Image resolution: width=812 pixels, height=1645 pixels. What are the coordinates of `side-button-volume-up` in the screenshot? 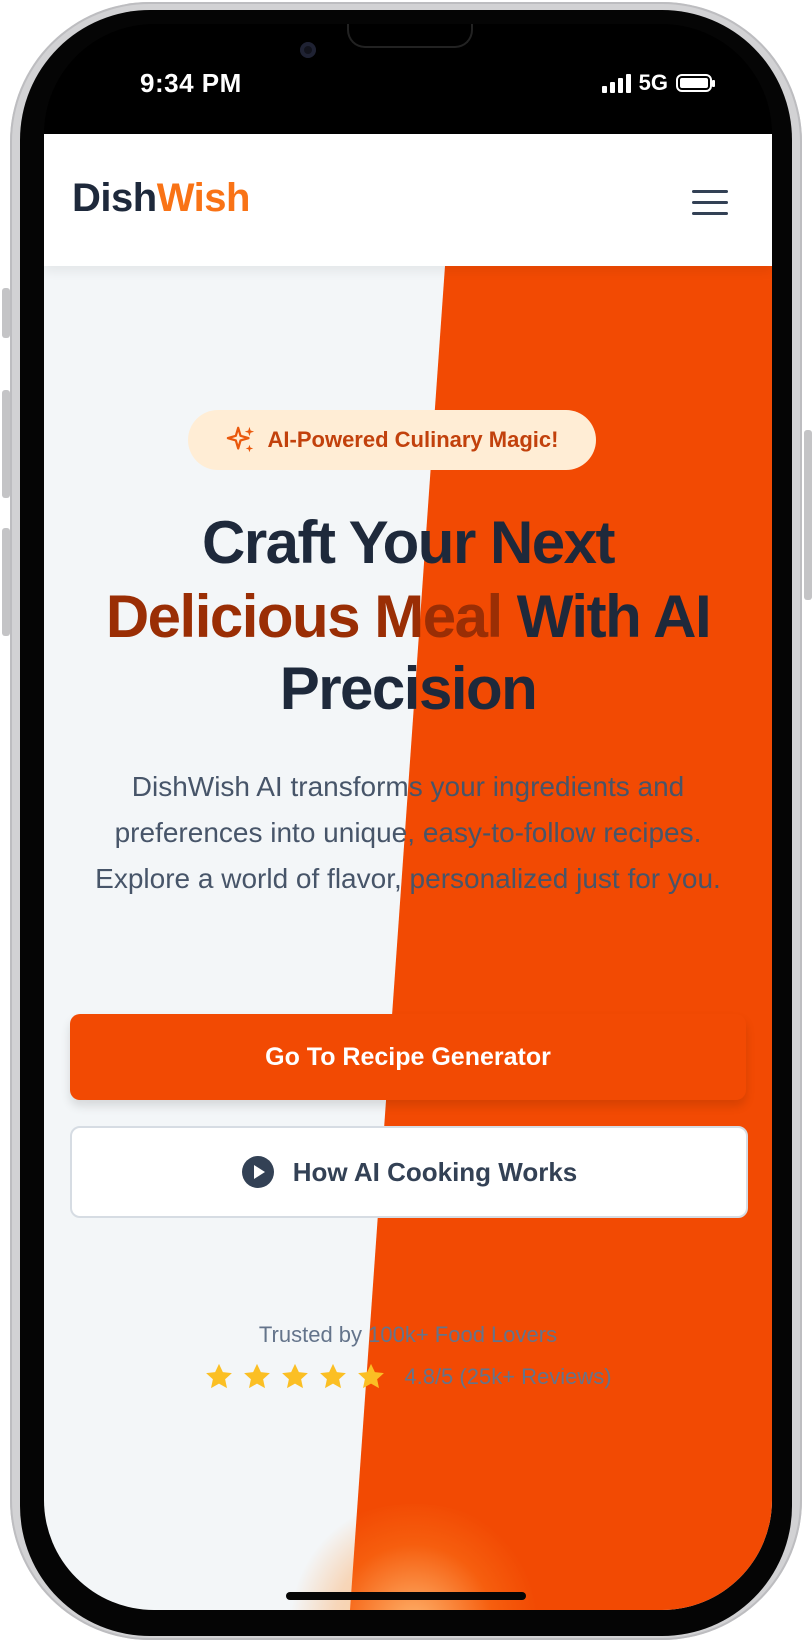 It's located at (6, 444).